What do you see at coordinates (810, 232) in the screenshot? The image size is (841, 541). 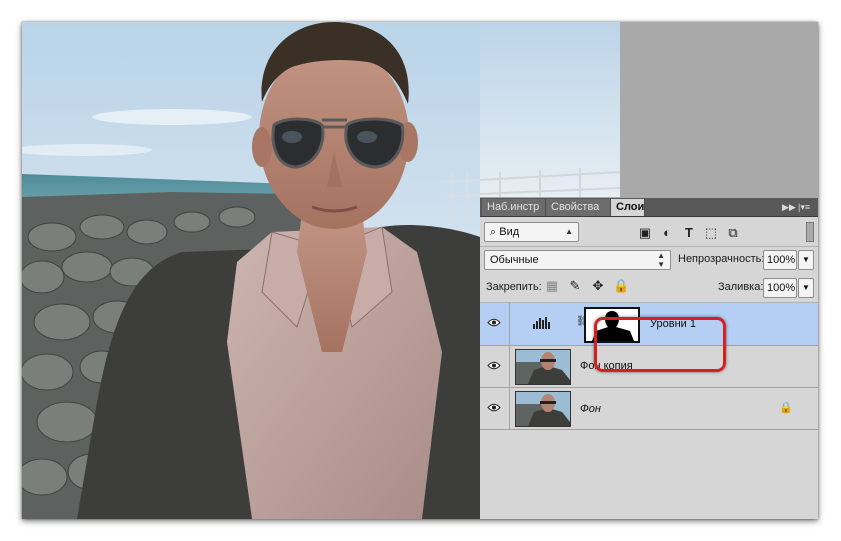 I see `filter-toggle-switch` at bounding box center [810, 232].